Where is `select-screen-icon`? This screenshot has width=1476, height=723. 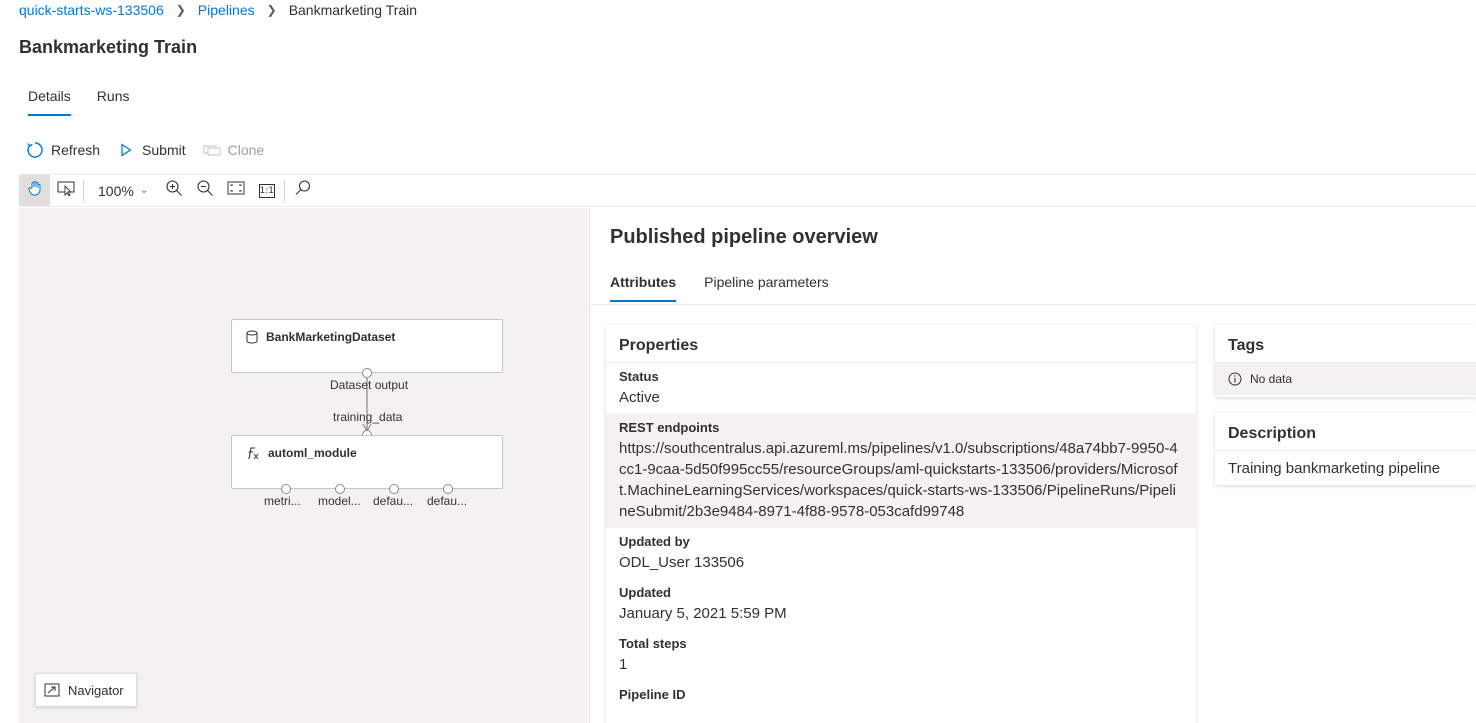 select-screen-icon is located at coordinates (66, 190).